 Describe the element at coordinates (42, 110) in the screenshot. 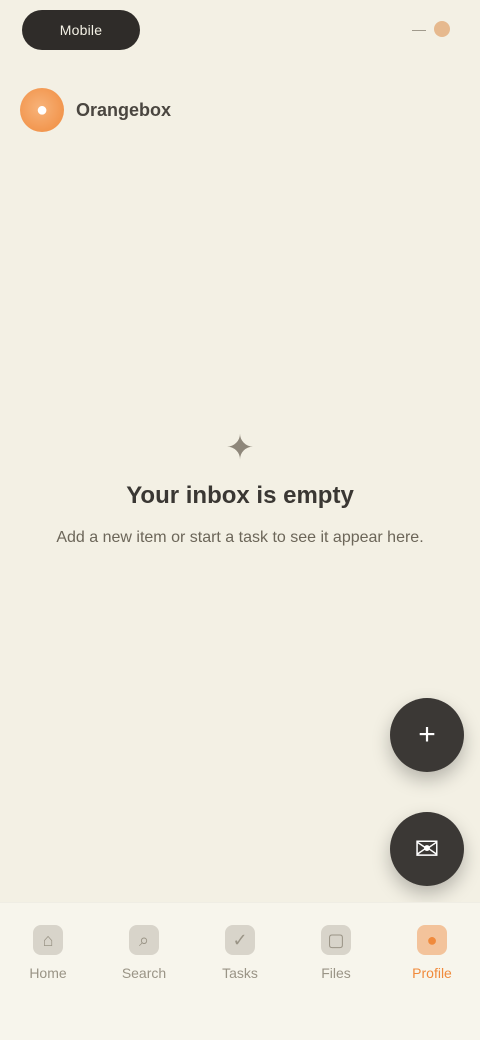

I see `orange-brand-icon: ●` at that location.